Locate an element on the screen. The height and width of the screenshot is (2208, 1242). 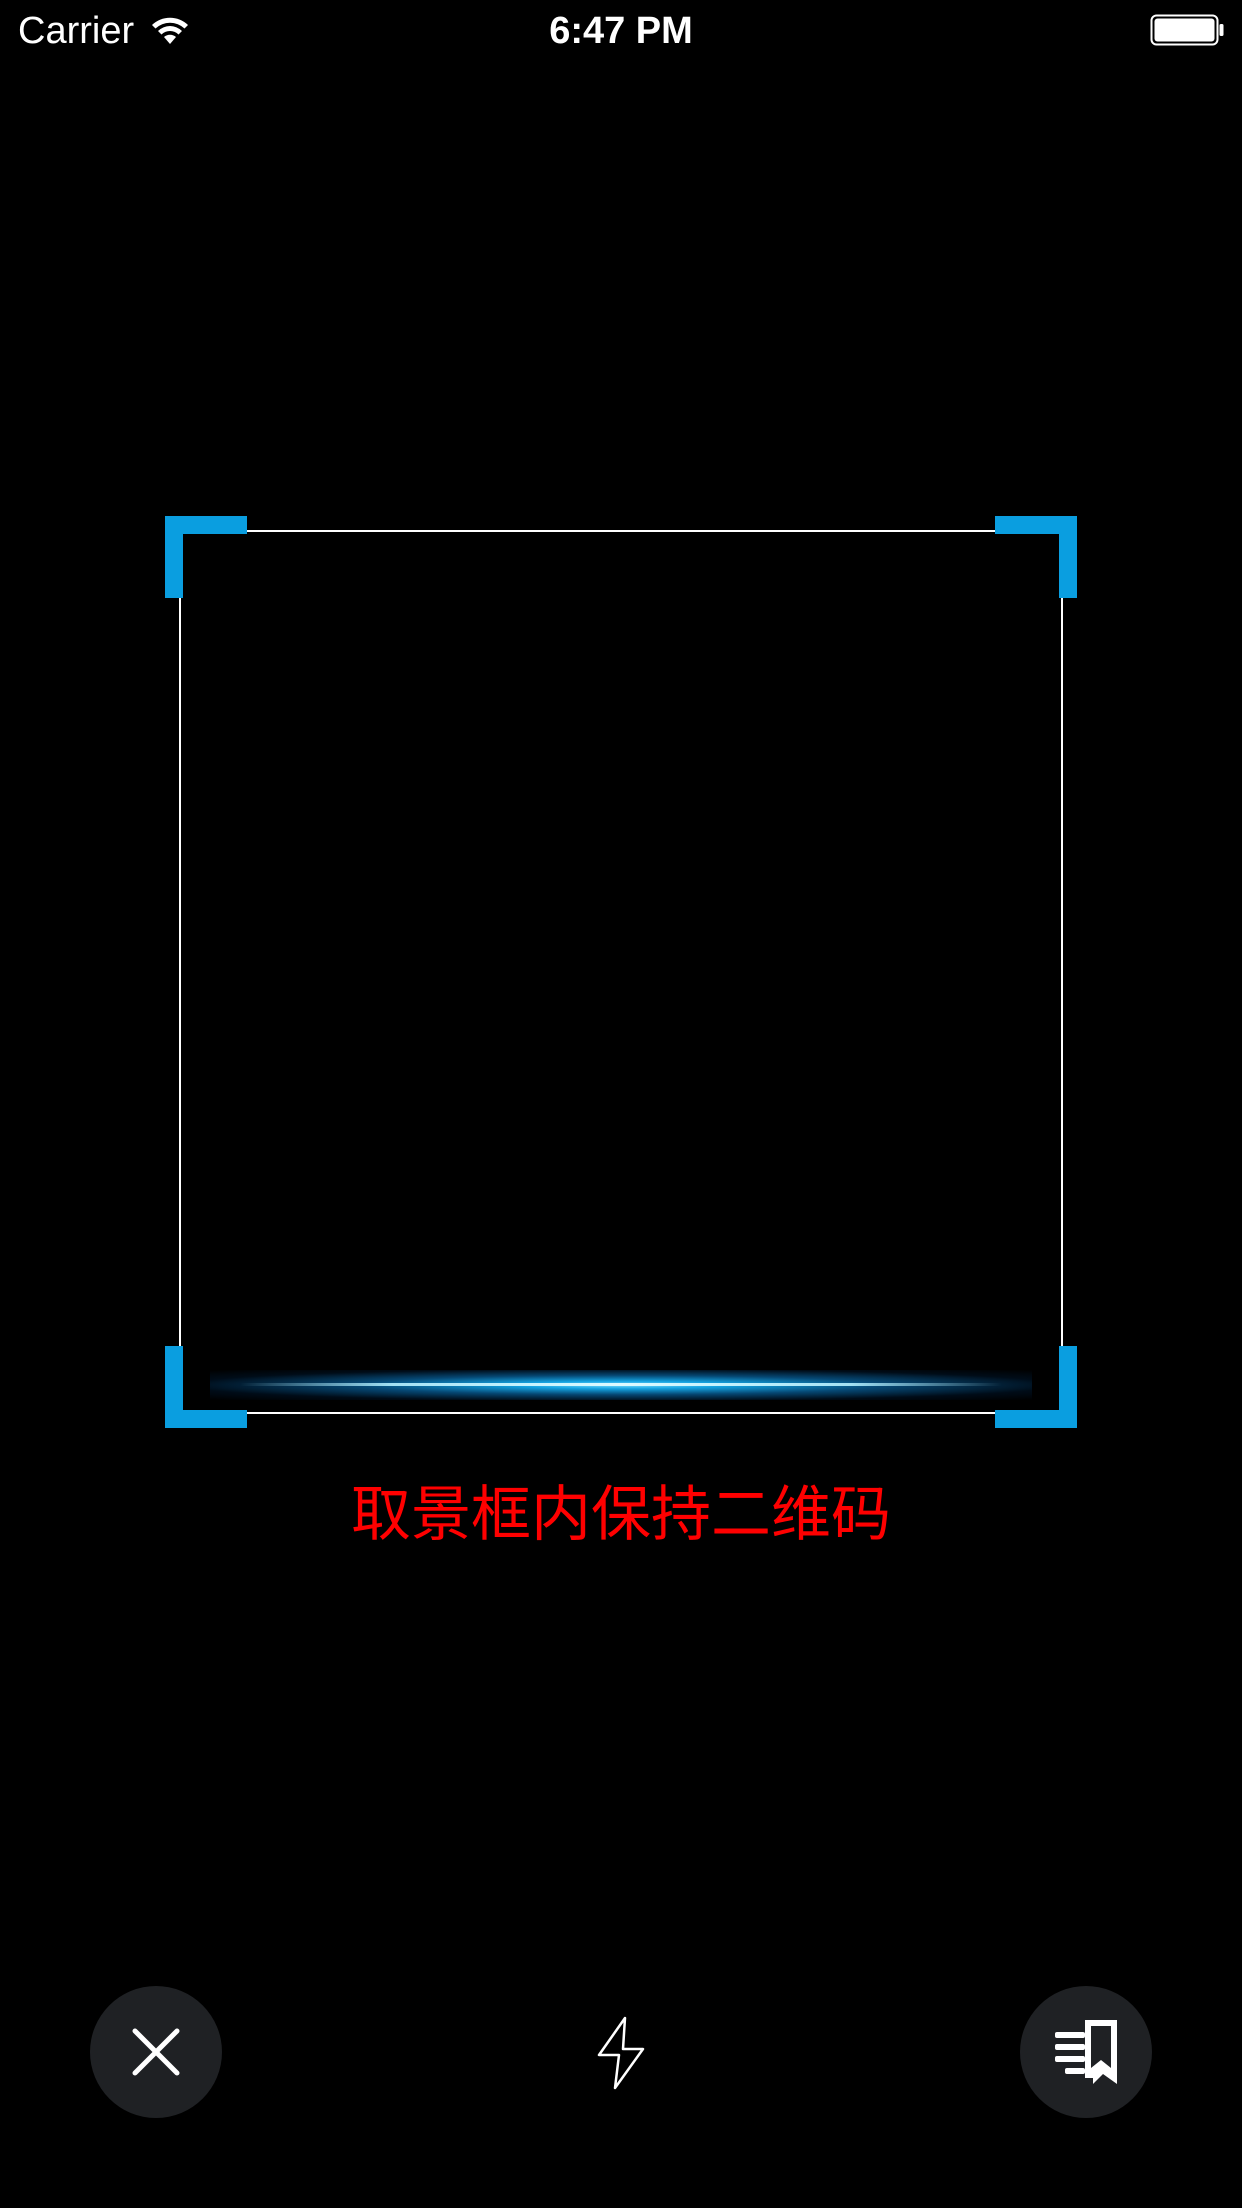
corner-top-right is located at coordinates (1036, 557).